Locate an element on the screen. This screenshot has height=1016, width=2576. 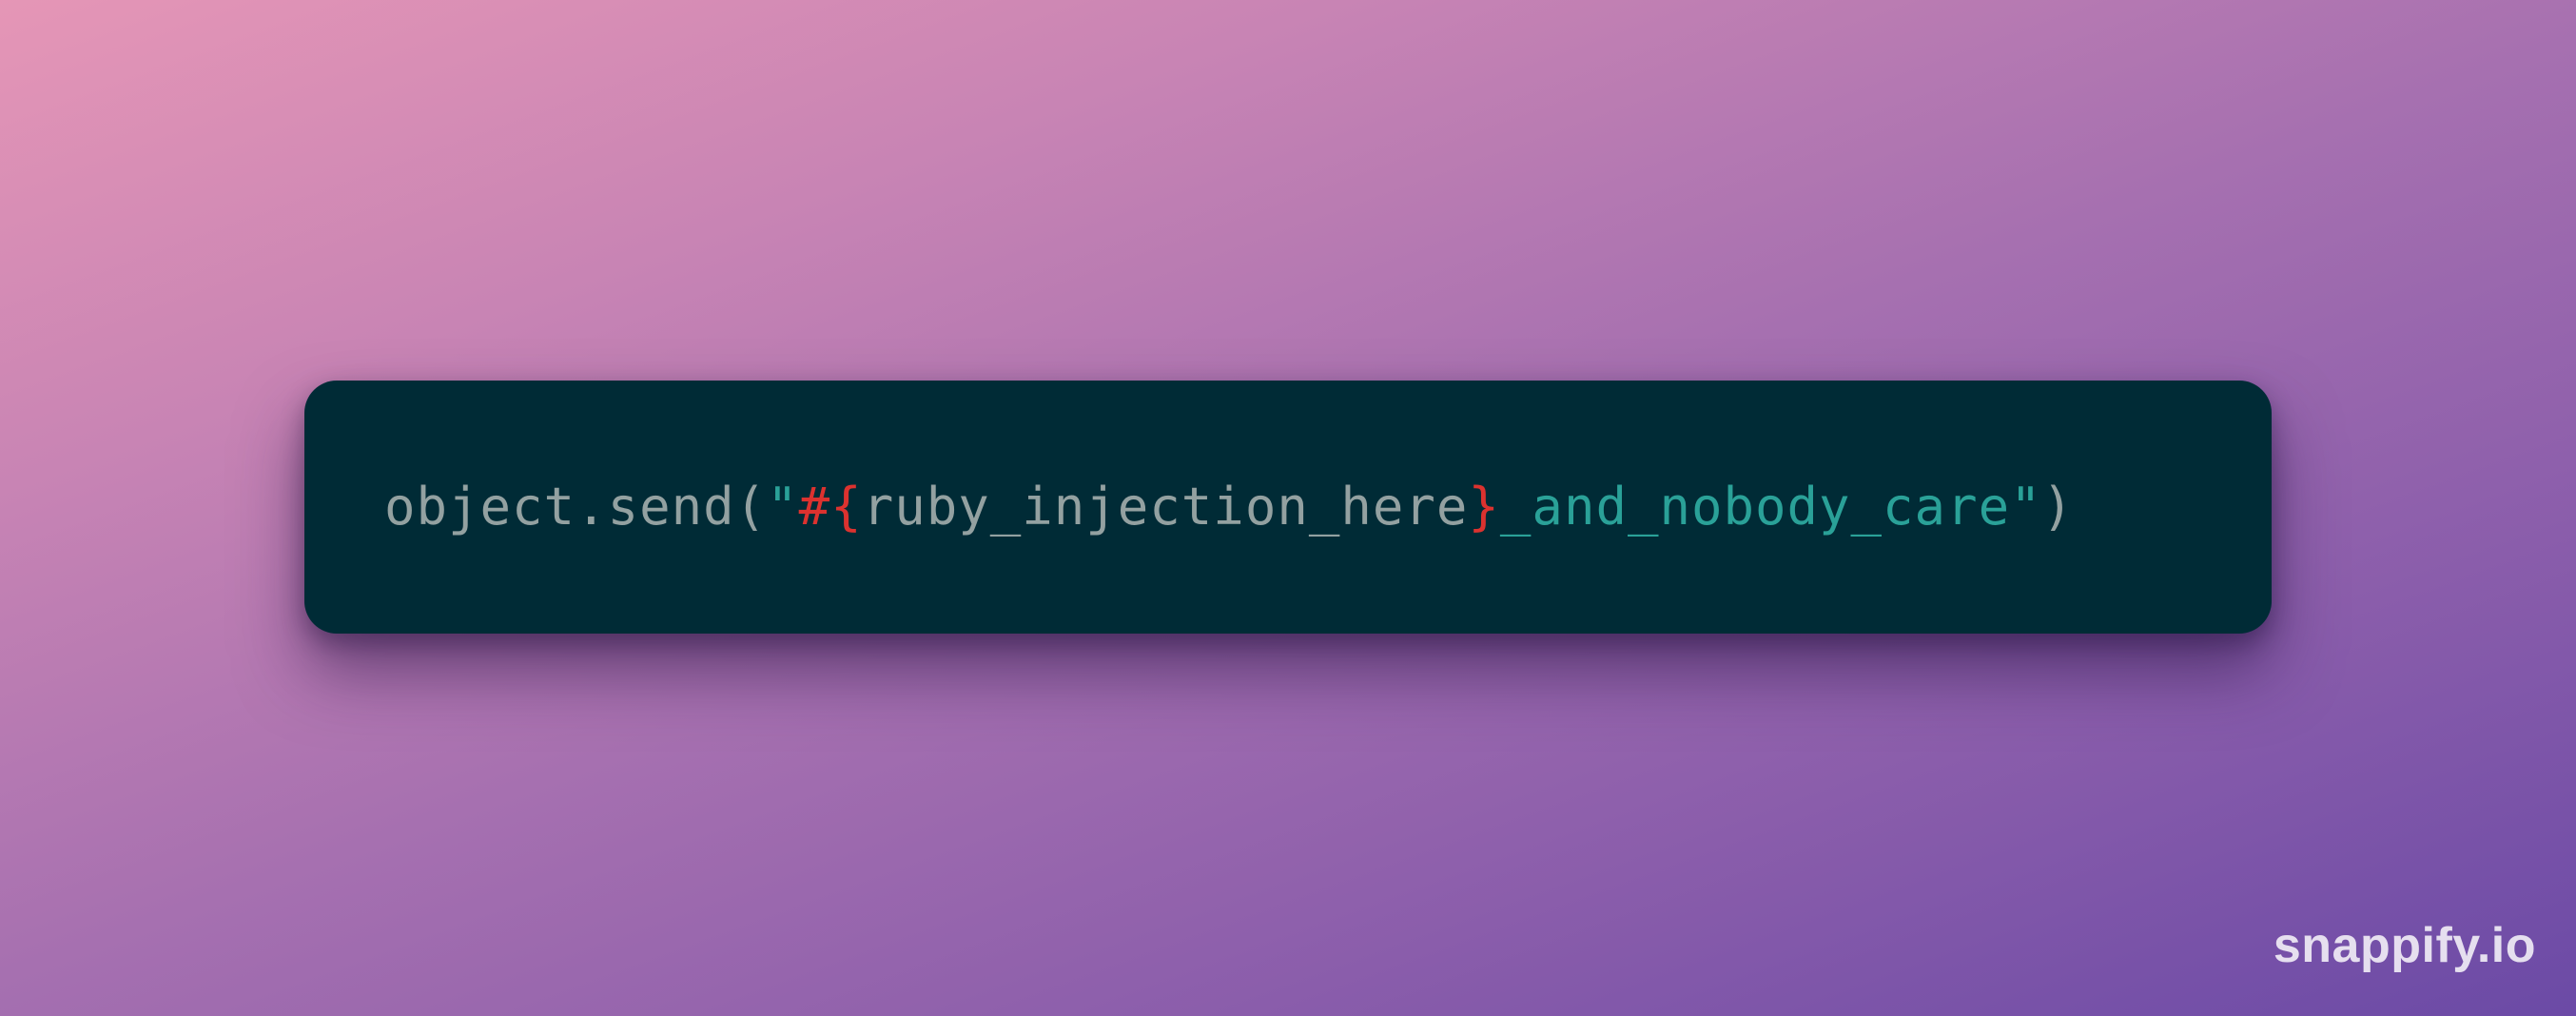
code-token-interpolation-open: #{ is located at coordinates (831, 507).